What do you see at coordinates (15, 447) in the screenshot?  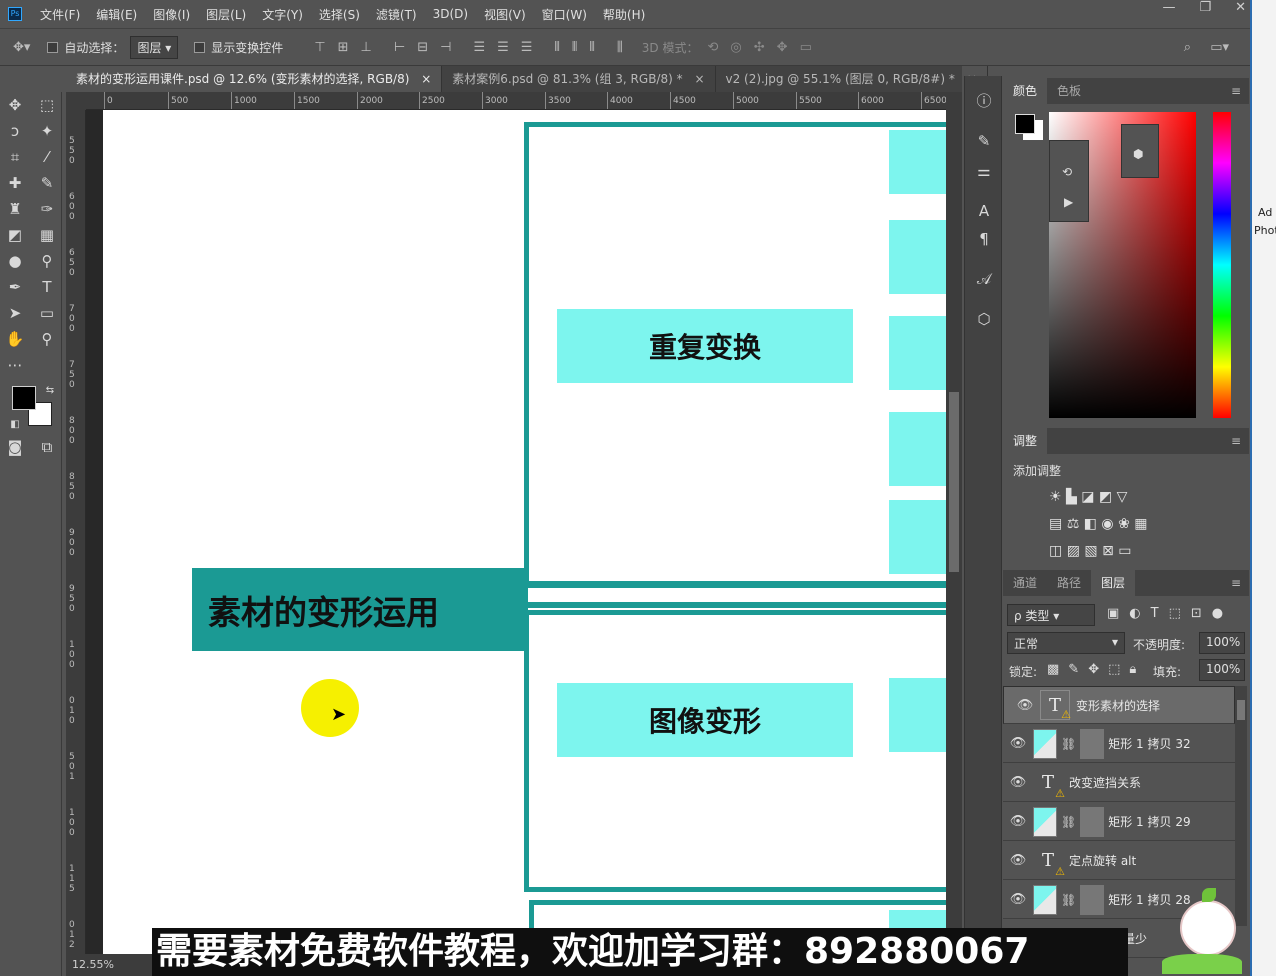 I see `quick-mask-icon: ◙` at bounding box center [15, 447].